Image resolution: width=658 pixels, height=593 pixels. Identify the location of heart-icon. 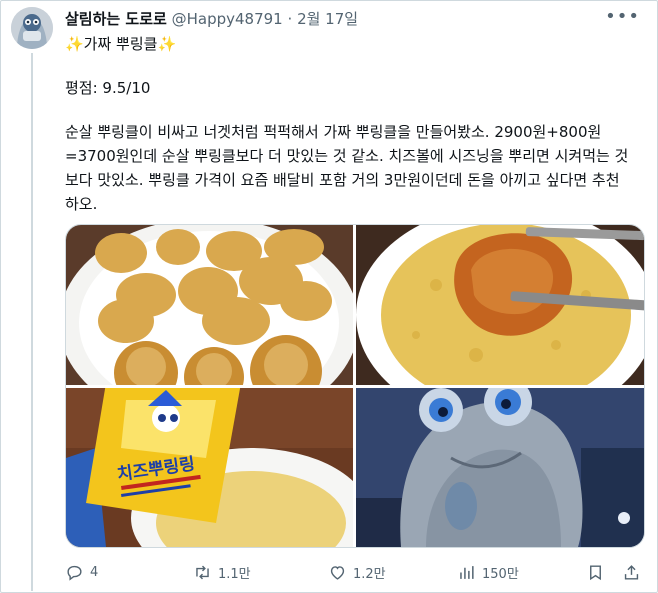
(337, 573).